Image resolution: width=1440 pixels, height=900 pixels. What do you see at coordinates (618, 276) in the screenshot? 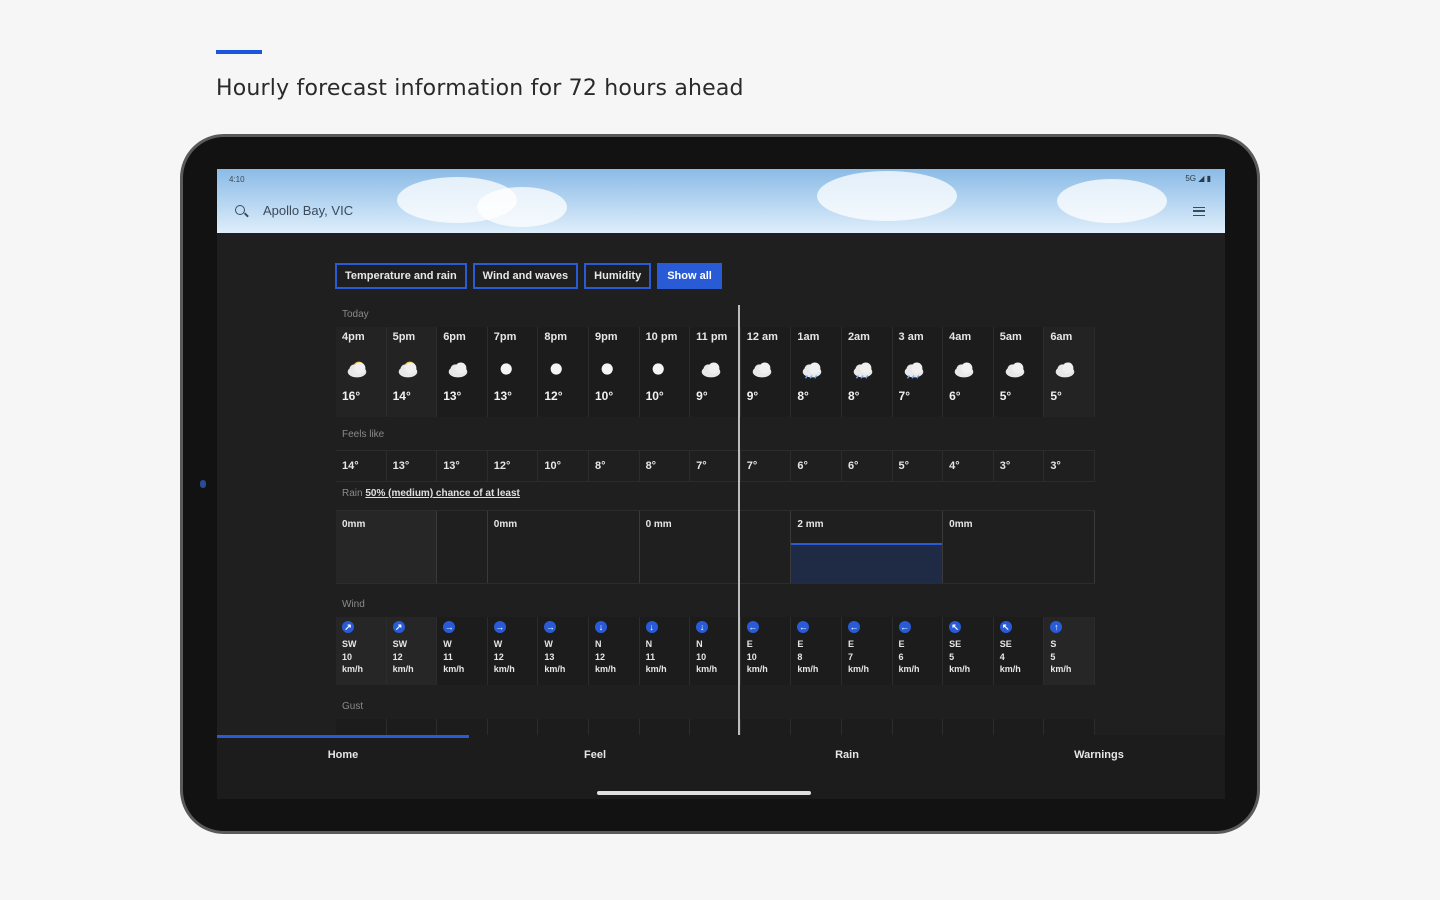
I see `filter-humidity: Humidity` at bounding box center [618, 276].